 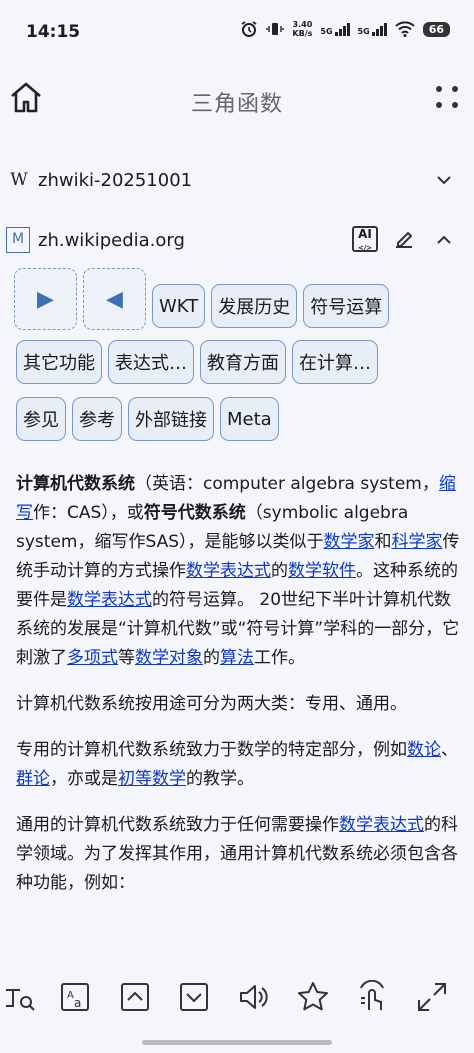 I want to click on text: 等, so click(x=126, y=658).